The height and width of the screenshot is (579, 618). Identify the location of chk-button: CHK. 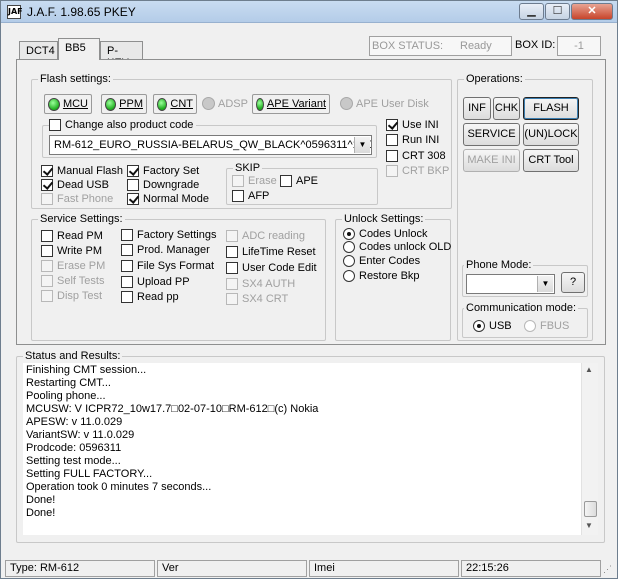
(506, 108).